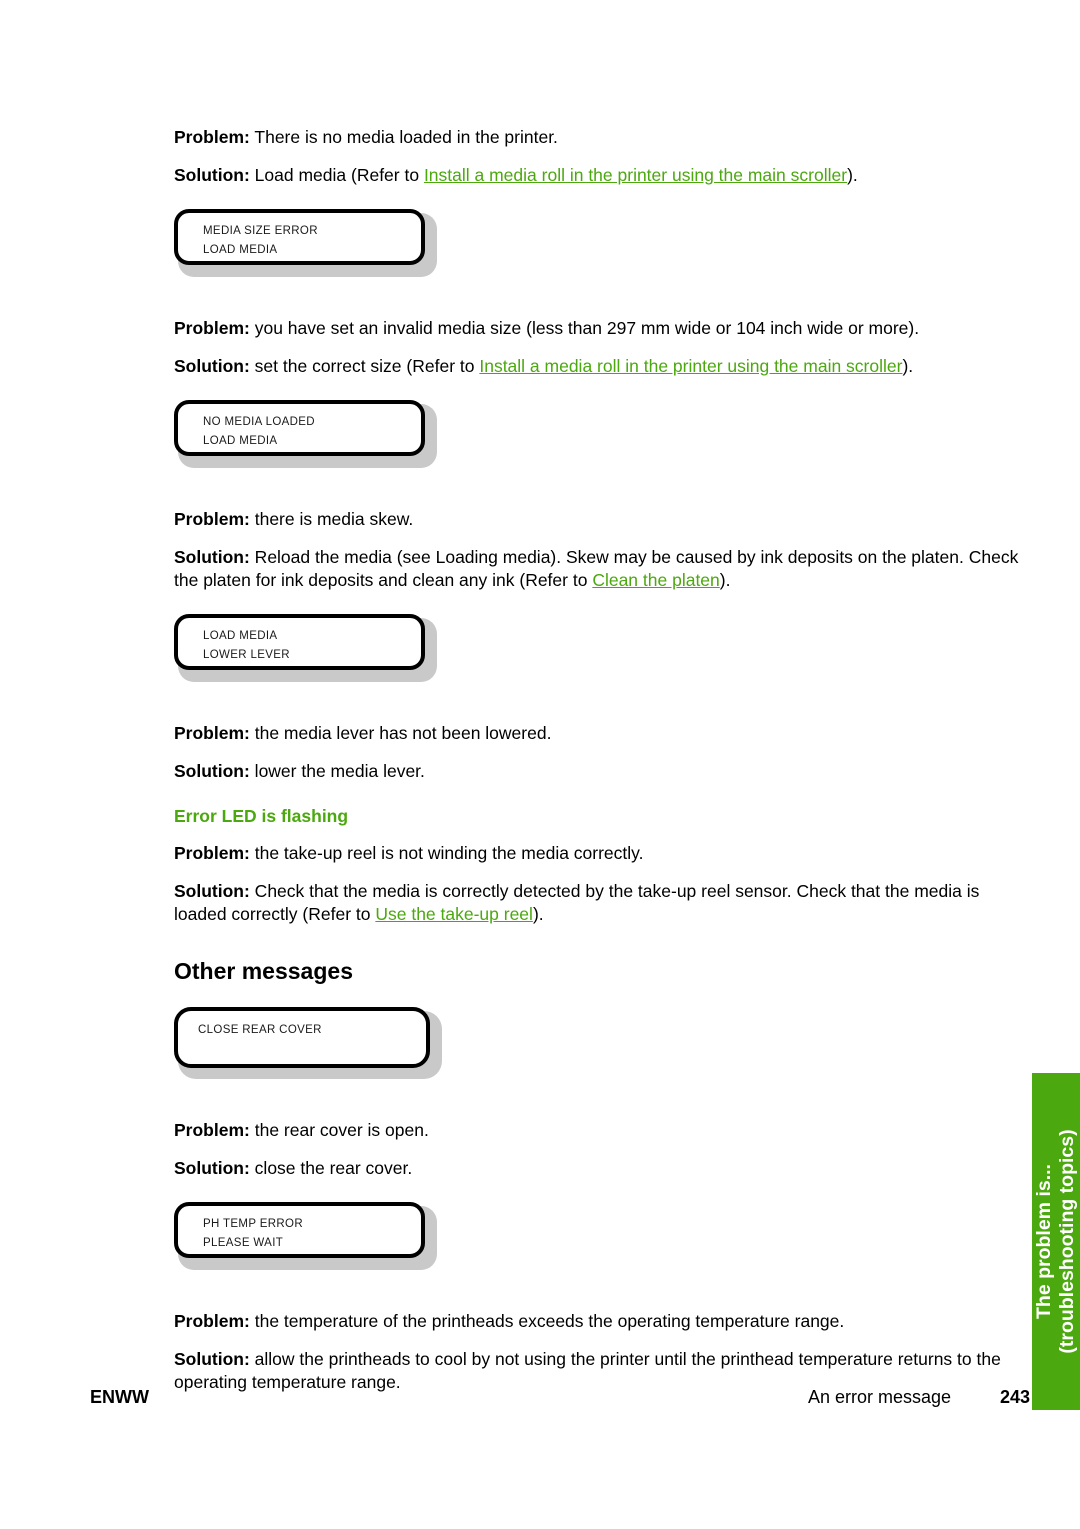  I want to click on solution-statement: Solution: lower the media lever., so click(596, 771).